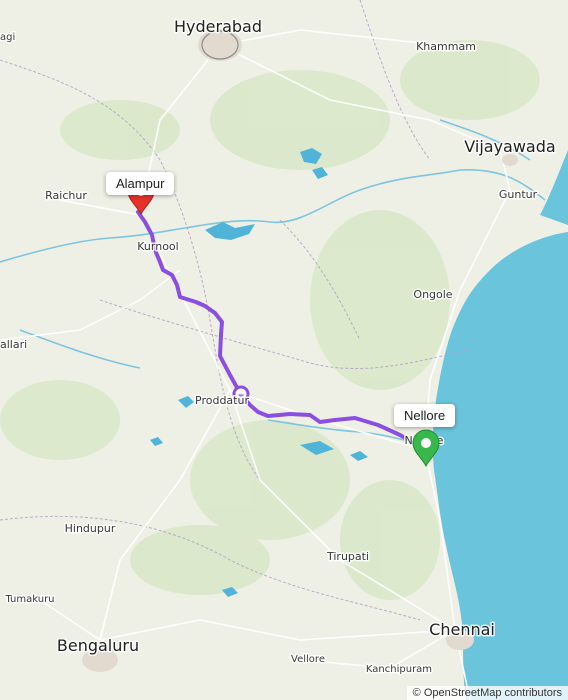 This screenshot has height=700, width=568. Describe the element at coordinates (462, 629) in the screenshot. I see `city-label-chennai: Chennai` at that location.